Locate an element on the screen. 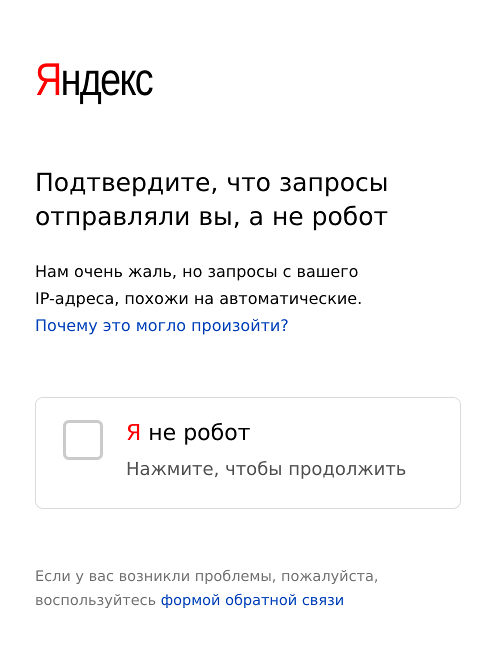 Image resolution: width=500 pixels, height=661 pixels. logo: Яндекс is located at coordinates (93, 79).